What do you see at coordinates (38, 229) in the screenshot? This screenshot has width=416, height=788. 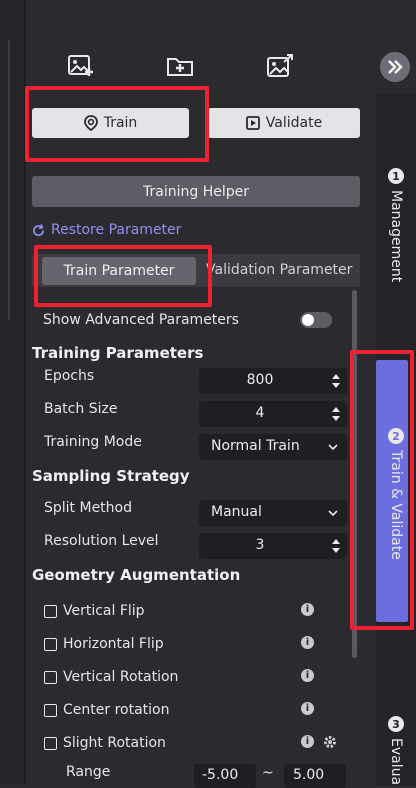 I see `refresh-icon` at bounding box center [38, 229].